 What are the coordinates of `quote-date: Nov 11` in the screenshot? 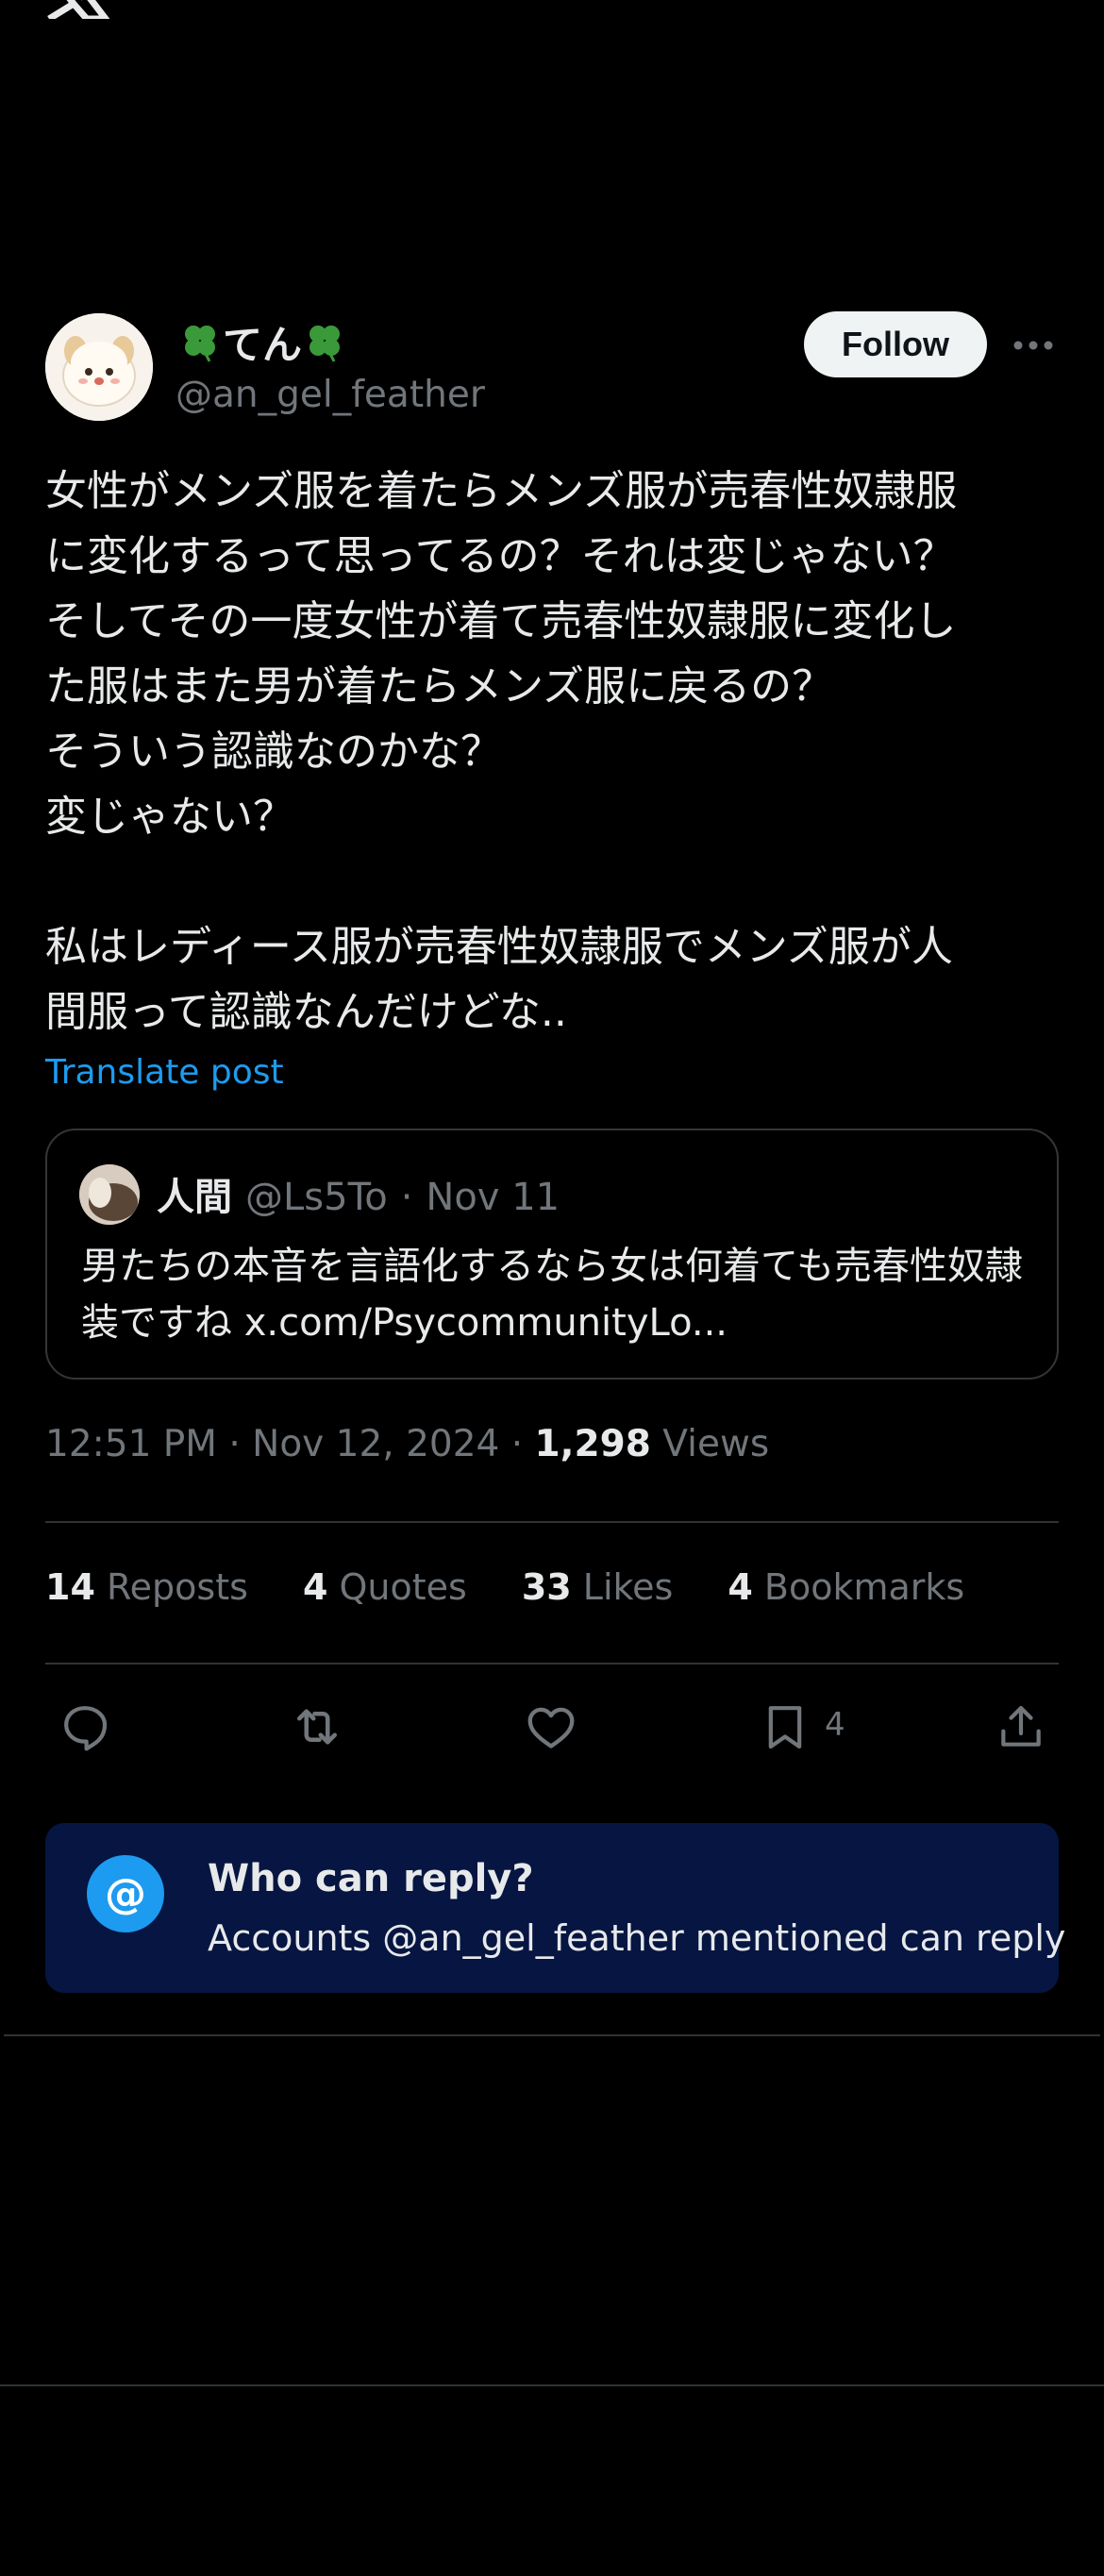 It's located at (493, 1197).